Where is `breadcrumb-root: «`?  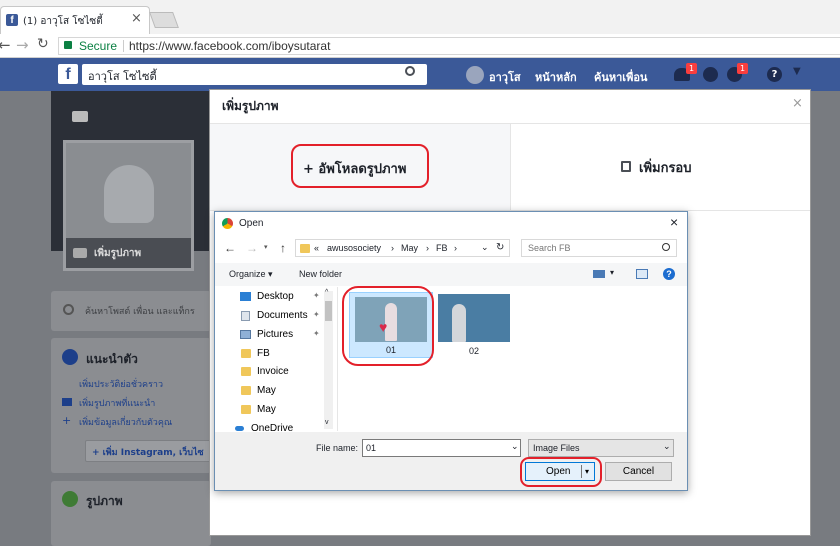 breadcrumb-root: « is located at coordinates (316, 248).